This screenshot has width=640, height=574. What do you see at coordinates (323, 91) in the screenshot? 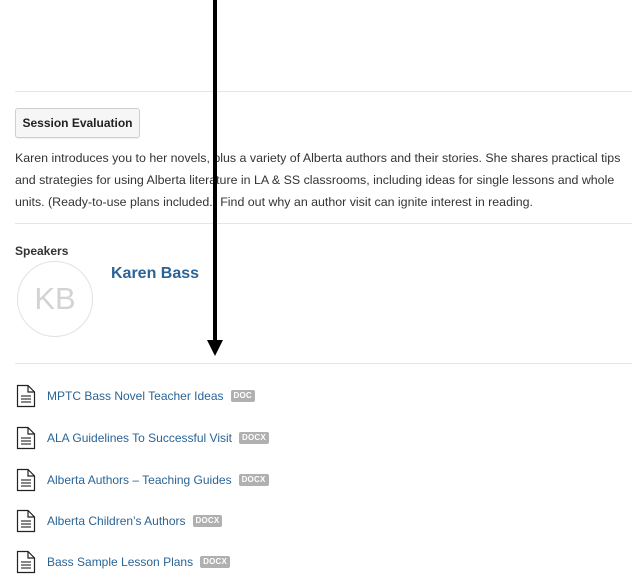
I see `top-divider` at bounding box center [323, 91].